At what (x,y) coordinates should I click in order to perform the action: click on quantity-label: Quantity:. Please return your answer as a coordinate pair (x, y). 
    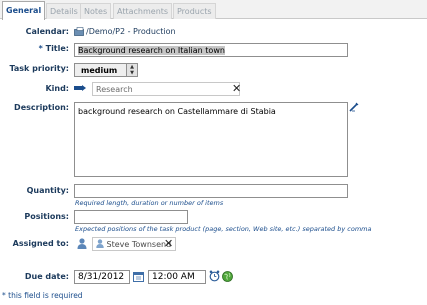
    Looking at the image, I should click on (47, 190).